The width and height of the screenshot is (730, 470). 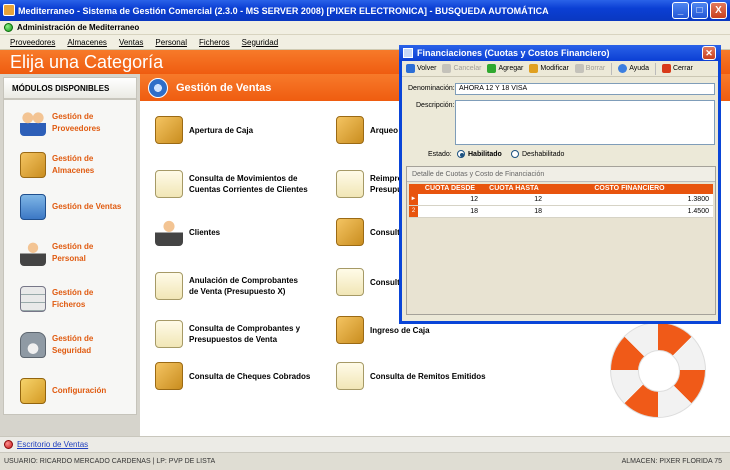 I want to click on escritorio-link: Escritorio de Ventas, so click(x=52, y=444).